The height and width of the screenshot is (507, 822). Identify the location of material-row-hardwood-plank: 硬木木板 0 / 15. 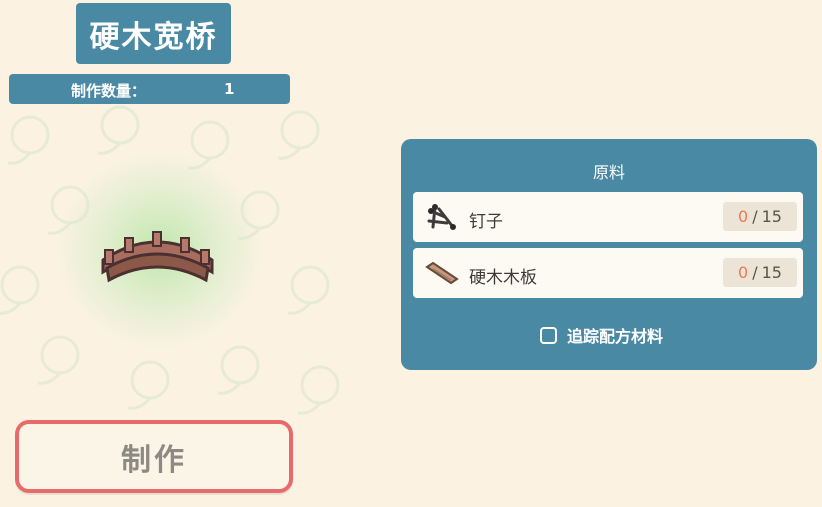
(608, 273).